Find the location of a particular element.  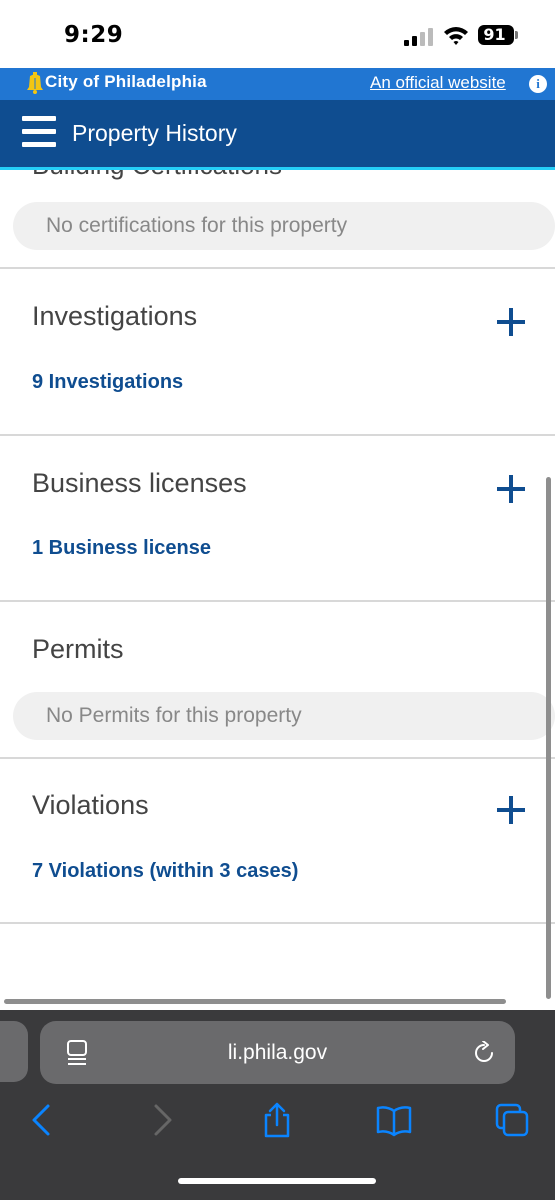

address-bar: li.phila.gov is located at coordinates (277, 1052).